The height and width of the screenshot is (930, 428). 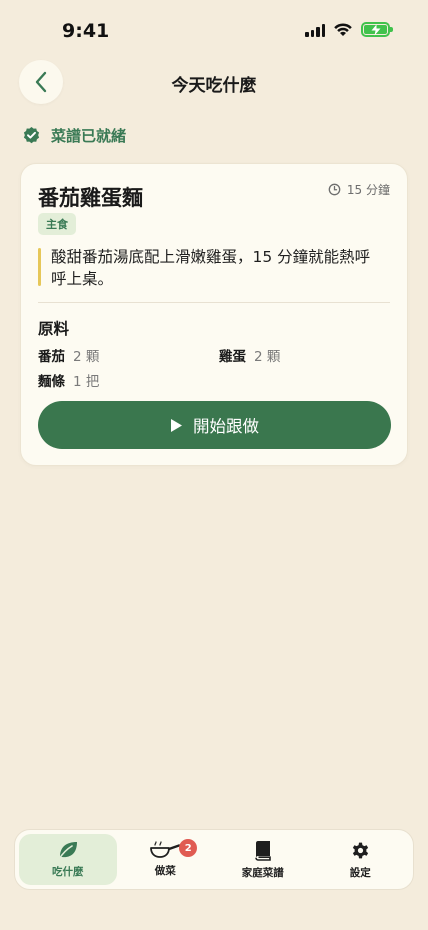 I want to click on ingredient-item: 麵條 1 把, so click(x=68, y=380).